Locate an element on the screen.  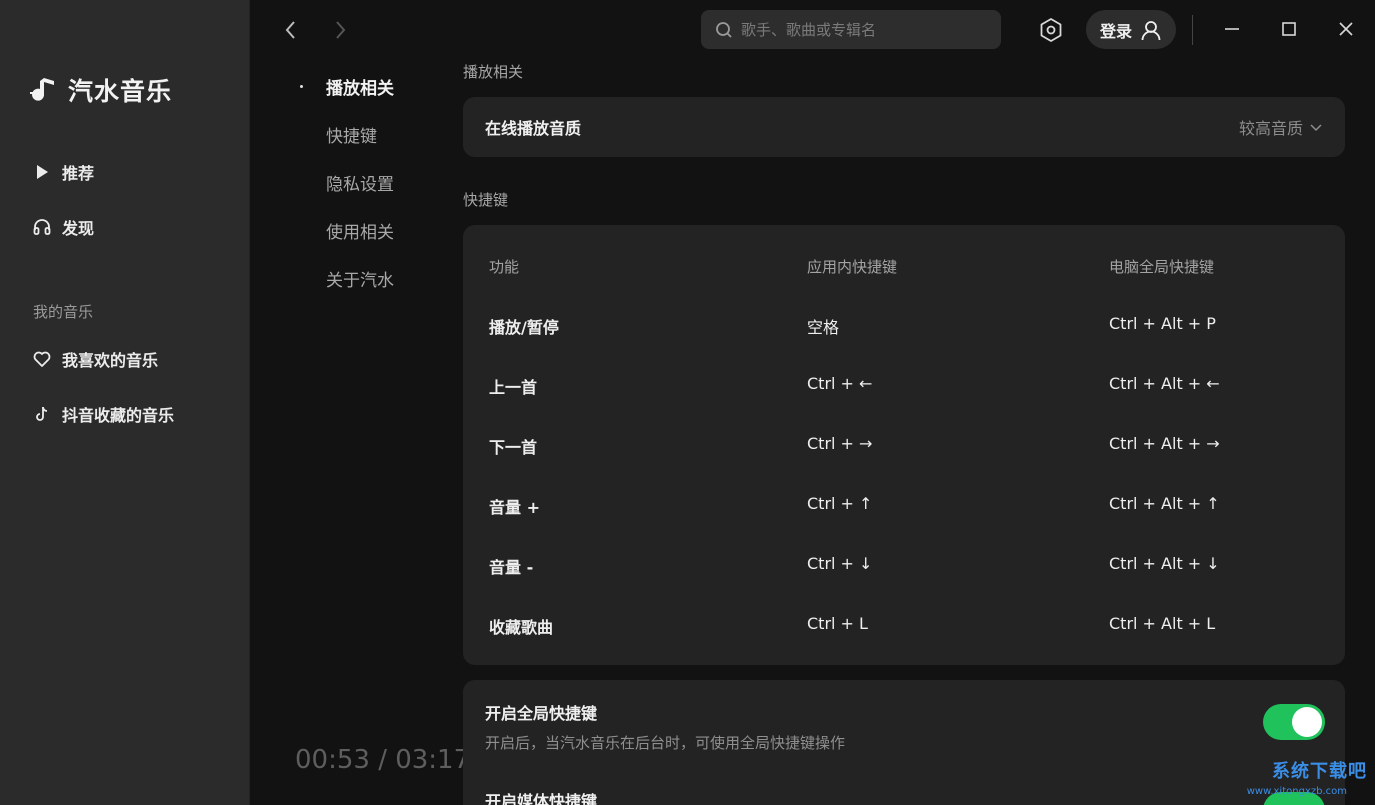
title-bar: 登录 is located at coordinates (813, 30).